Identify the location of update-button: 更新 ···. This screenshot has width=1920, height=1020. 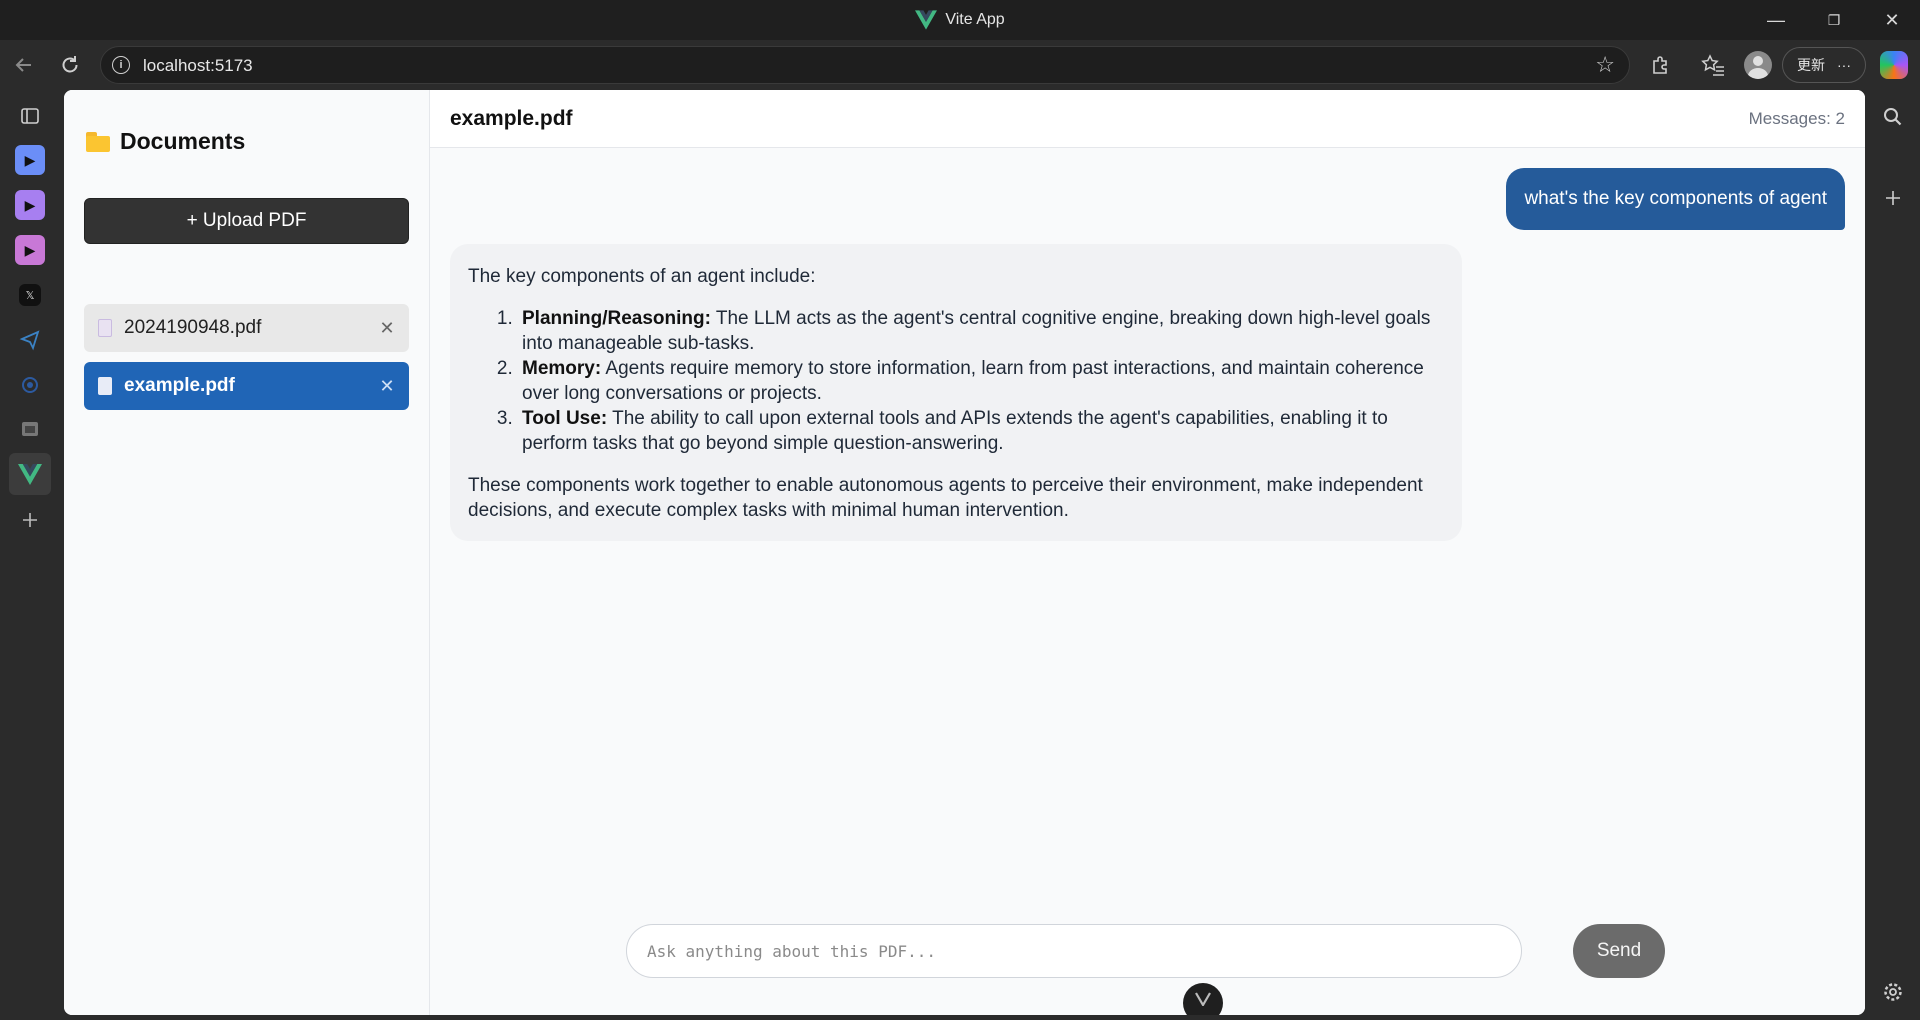
(1824, 65).